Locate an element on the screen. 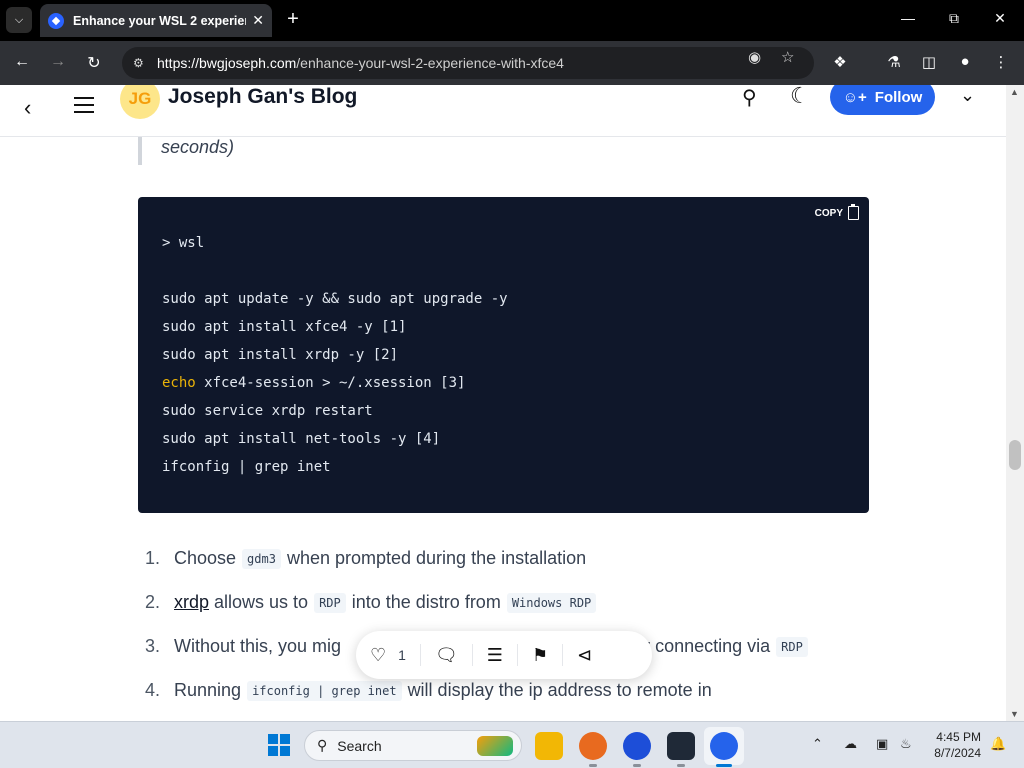 The width and height of the screenshot is (1024, 768). clipboard-icon is located at coordinates (853, 212).